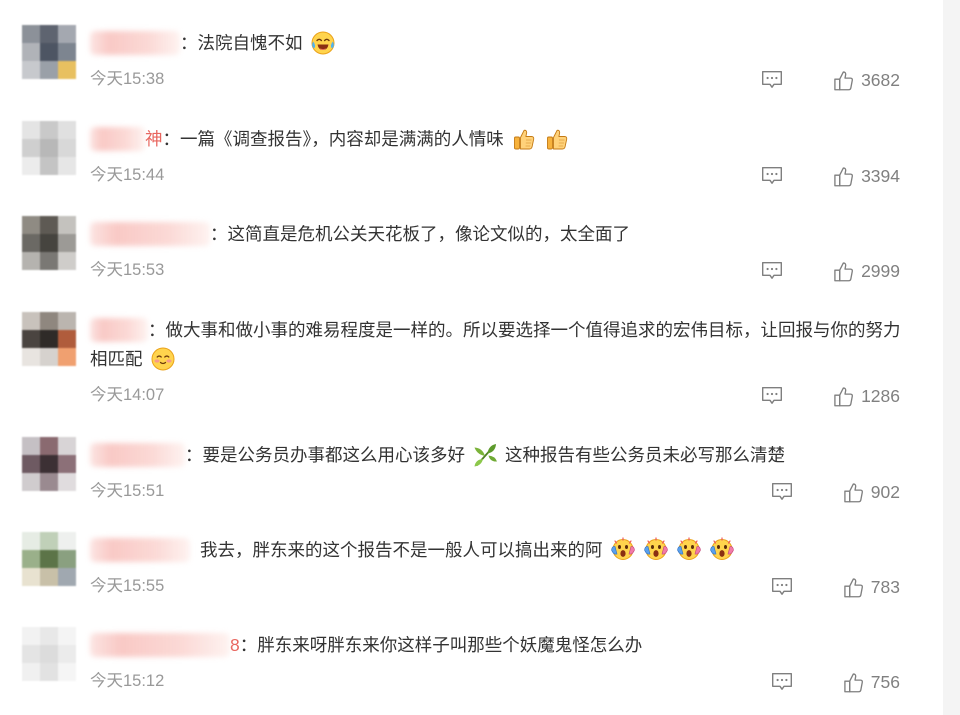  Describe the element at coordinates (496, 662) in the screenshot. I see `comment-body: 8：胖东来呀胖东来你这样子叫那些个妖魔鬼怪怎么办 今天15:12 756` at that location.